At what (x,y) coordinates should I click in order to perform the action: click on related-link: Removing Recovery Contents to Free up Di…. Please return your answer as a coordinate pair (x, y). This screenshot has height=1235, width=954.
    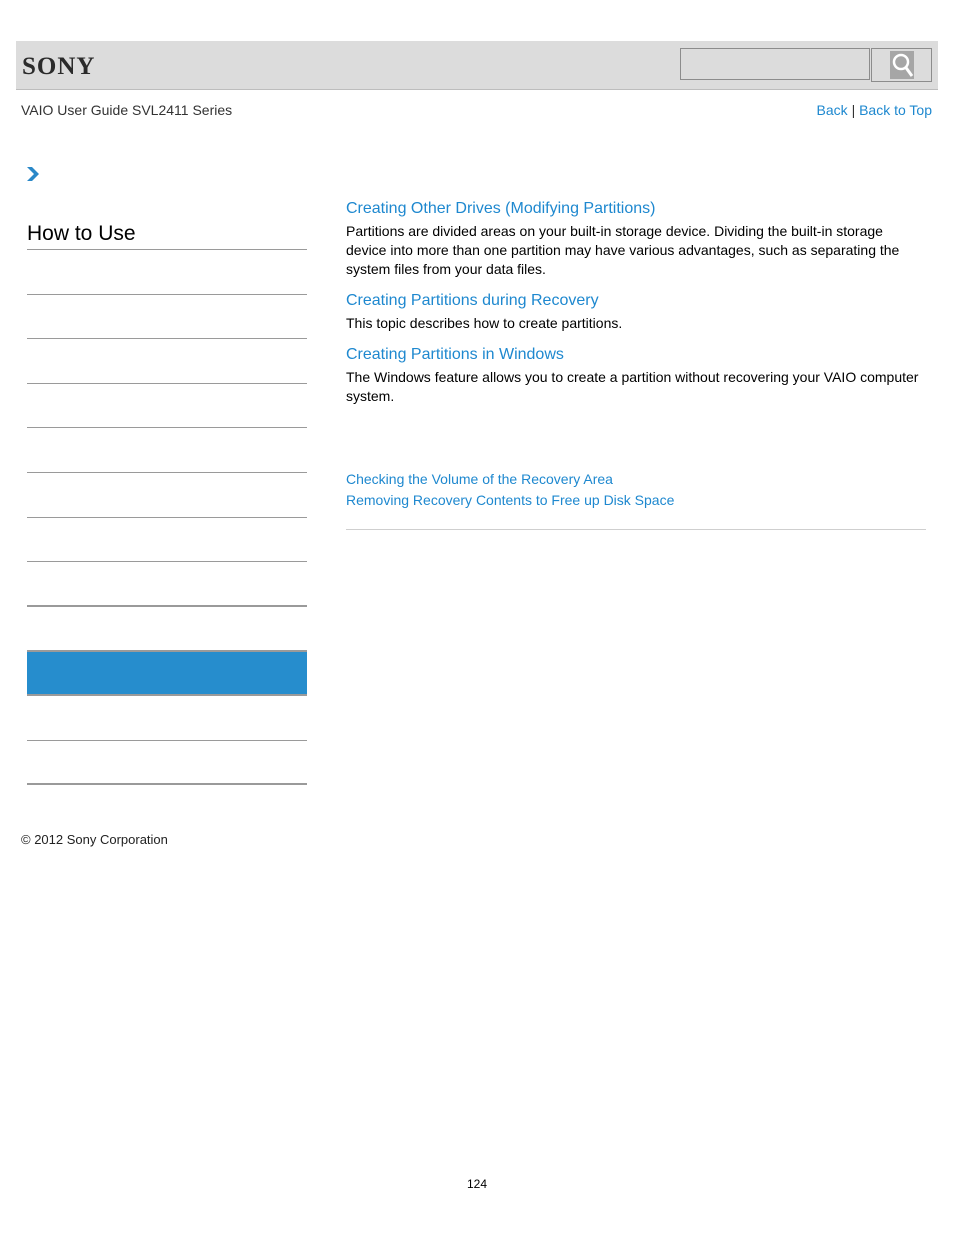
    Looking at the image, I should click on (510, 500).